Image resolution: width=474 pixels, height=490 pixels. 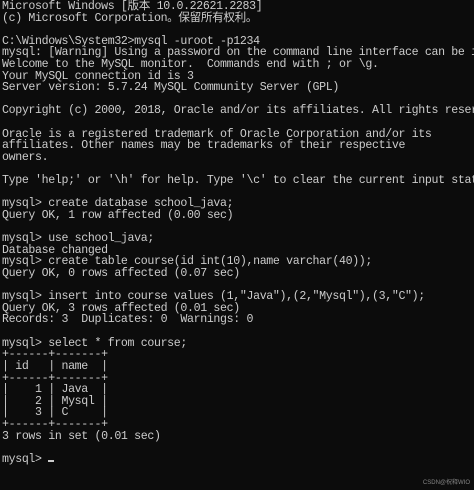 What do you see at coordinates (128, 320) in the screenshot?
I see `console-line: Records: 3 Duplicates: 0 Warnings: 0` at bounding box center [128, 320].